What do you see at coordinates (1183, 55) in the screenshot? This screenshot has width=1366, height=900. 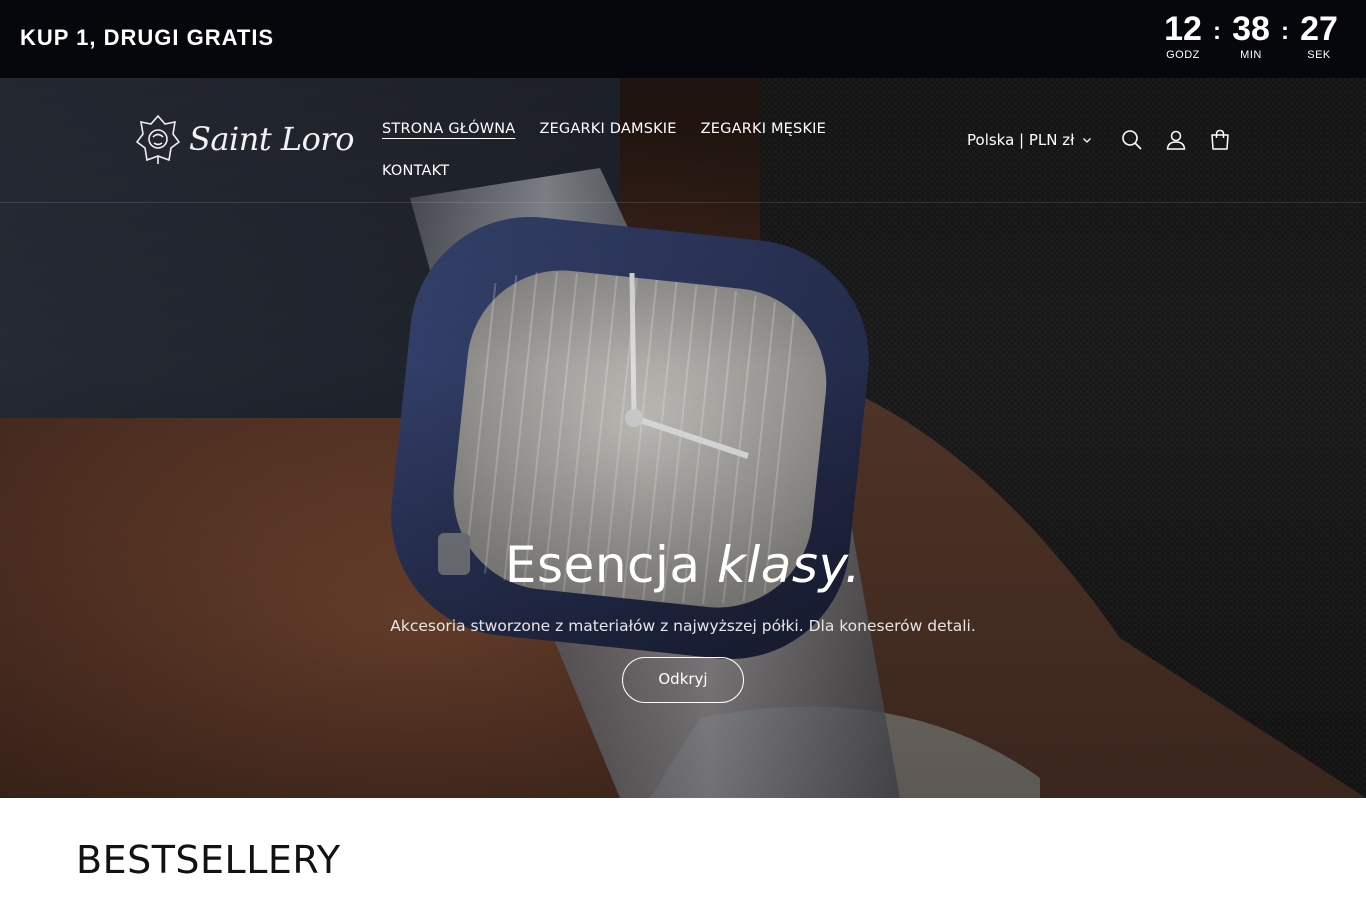 I see `countdown-hours-label: GODZ` at bounding box center [1183, 55].